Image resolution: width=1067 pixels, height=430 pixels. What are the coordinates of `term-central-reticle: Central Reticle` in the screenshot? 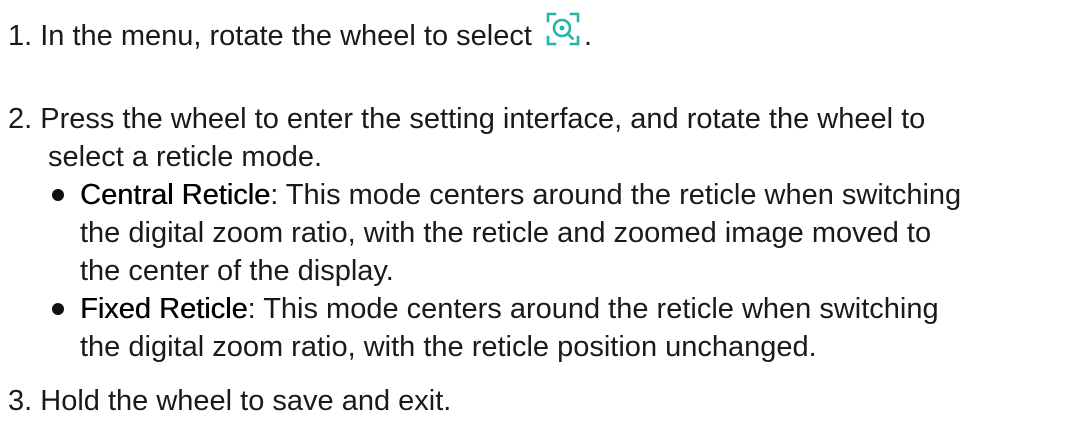 It's located at (175, 195).